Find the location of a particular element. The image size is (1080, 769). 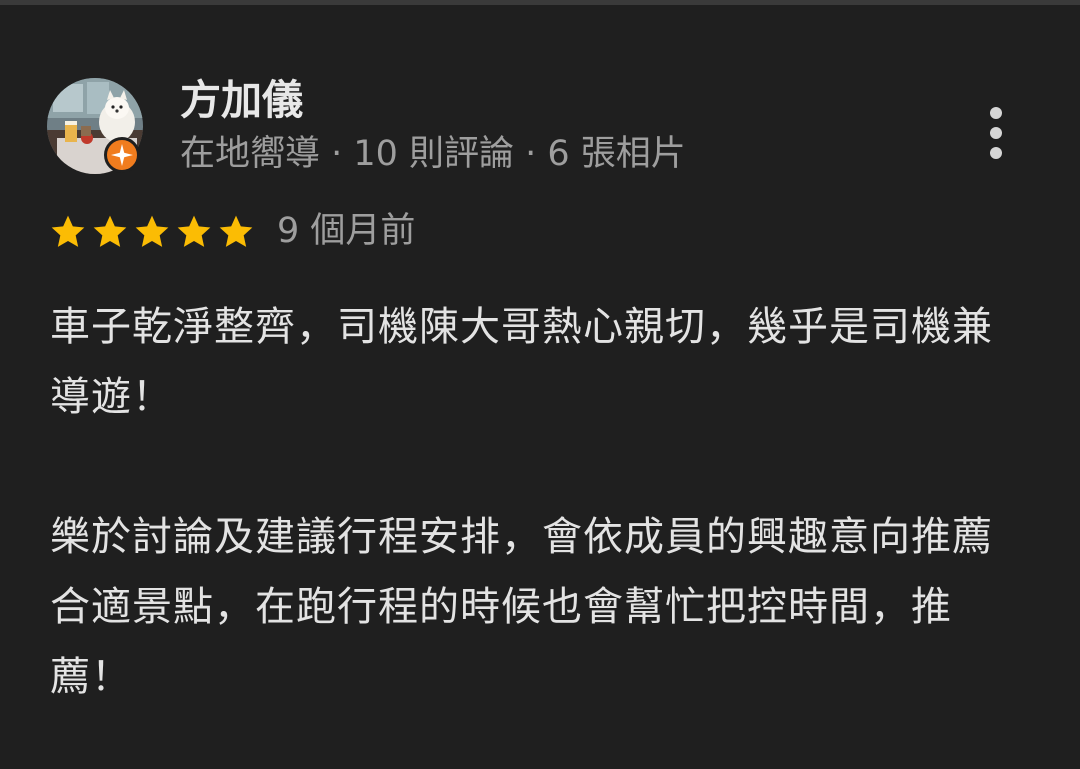

top-divider is located at coordinates (540, 2).